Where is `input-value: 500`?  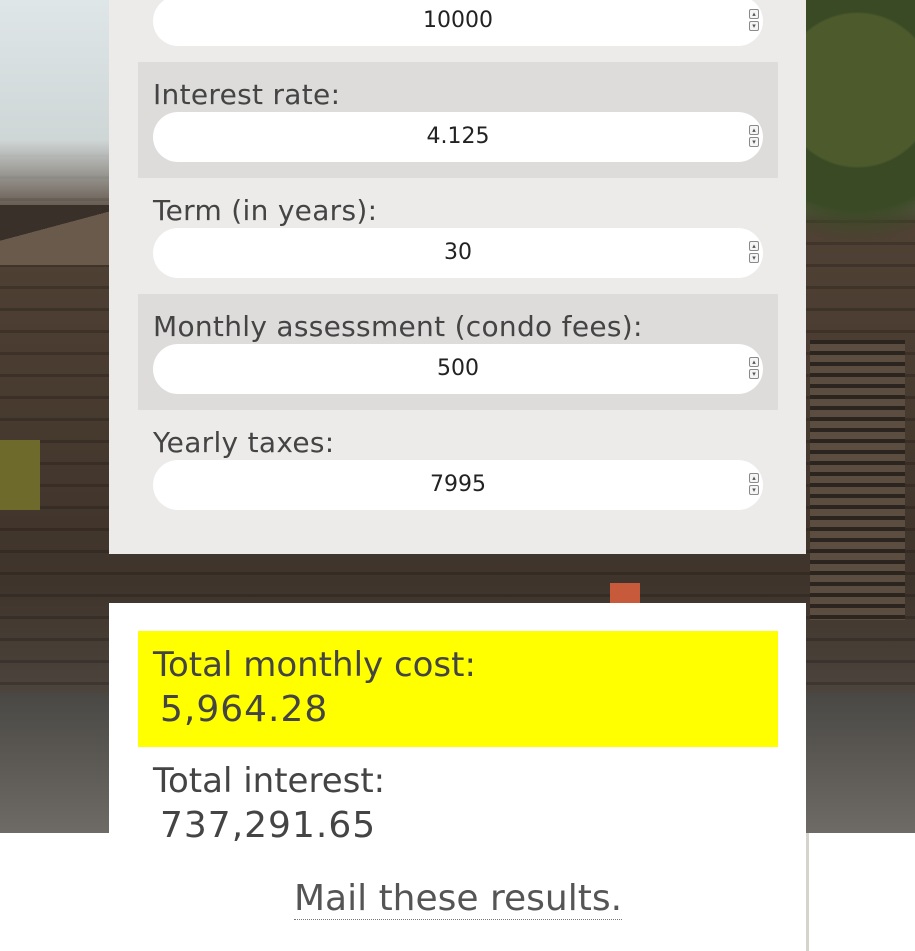
input-value: 500 is located at coordinates (458, 368).